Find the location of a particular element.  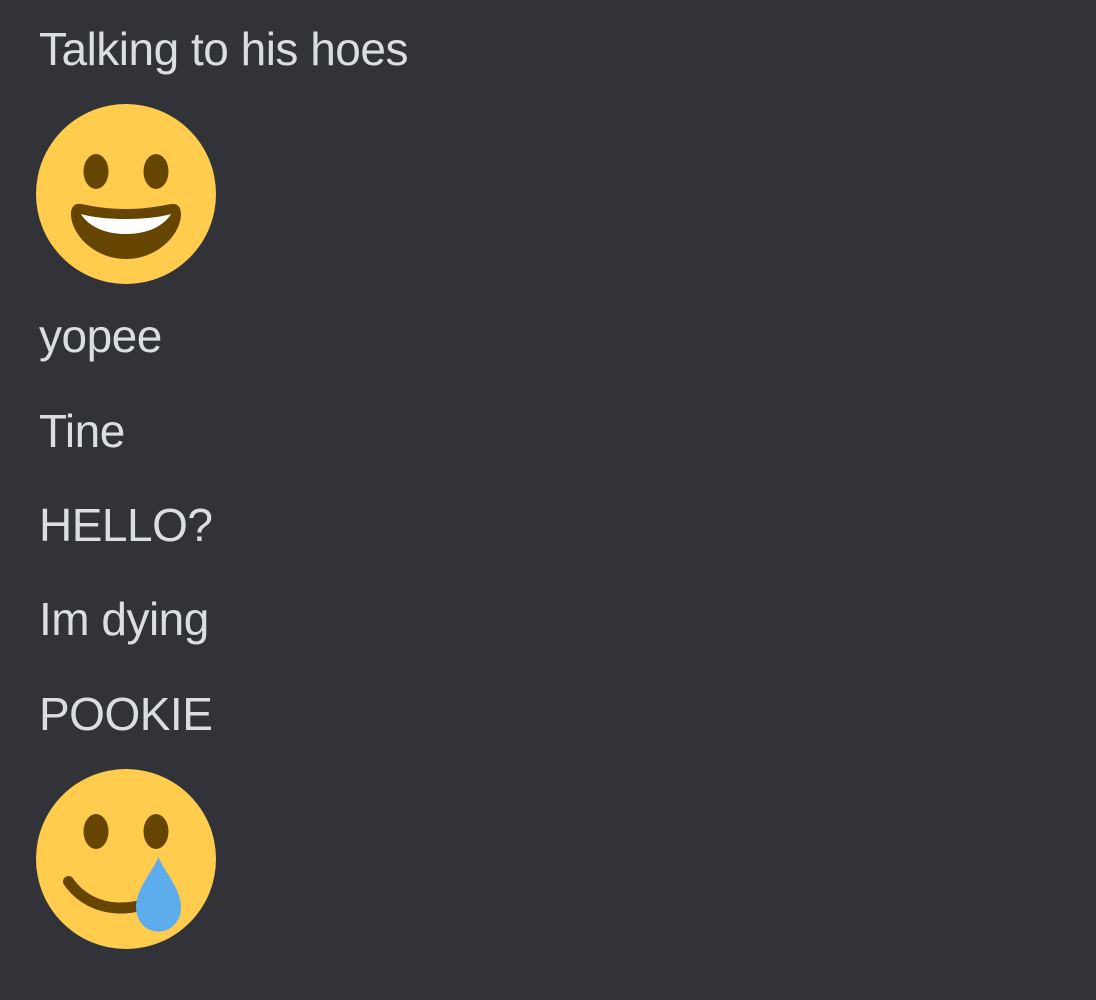

chat-message: Talking to his hoes is located at coordinates (223, 49).